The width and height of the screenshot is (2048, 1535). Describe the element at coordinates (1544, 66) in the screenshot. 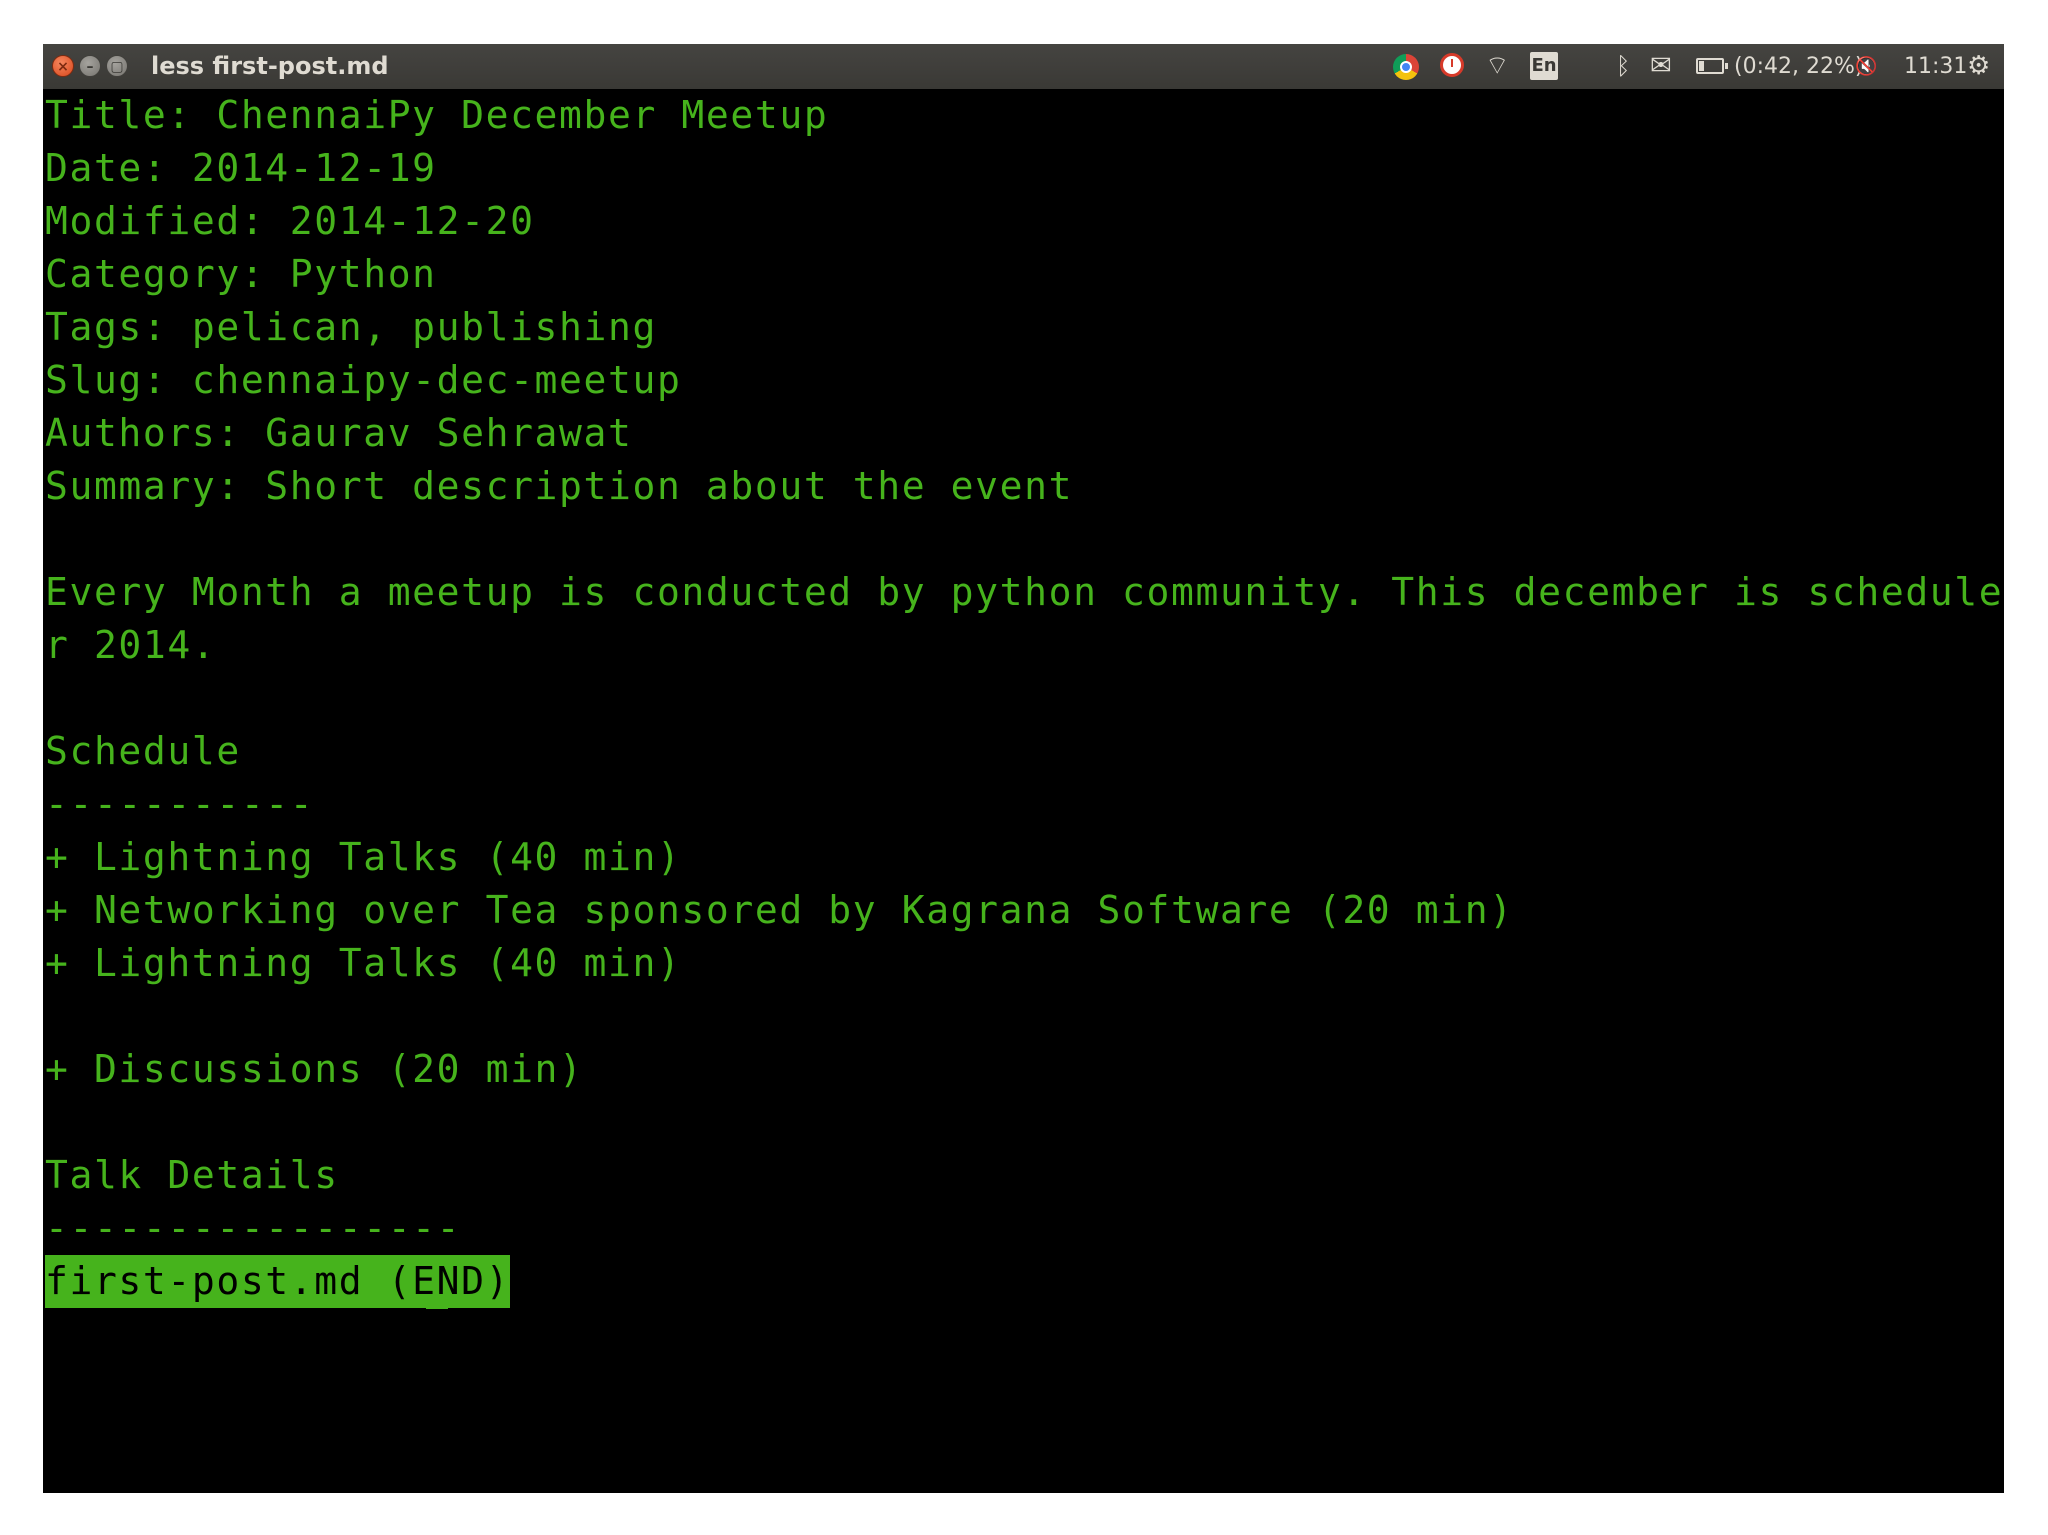

I see `keyboard-layout-icon: En` at that location.